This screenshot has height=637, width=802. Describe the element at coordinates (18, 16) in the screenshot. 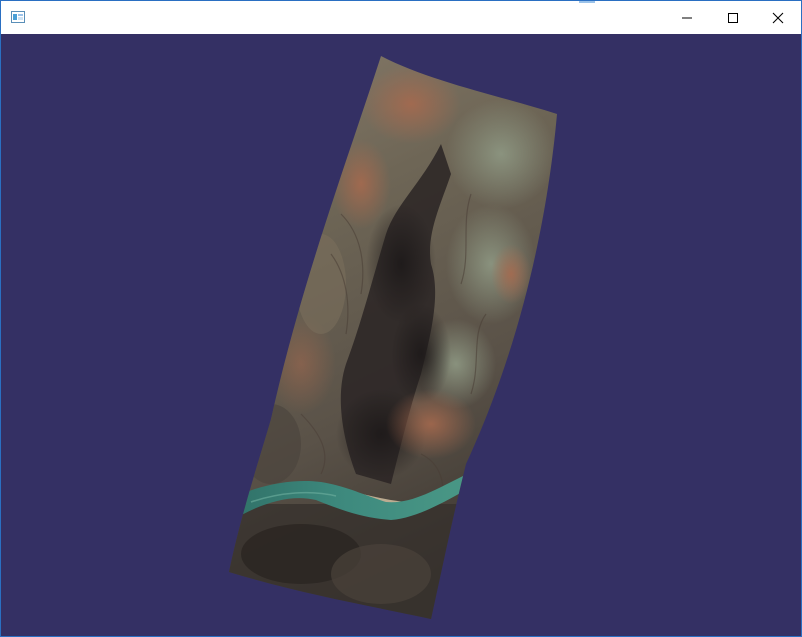

I see `app-window-icon` at that location.